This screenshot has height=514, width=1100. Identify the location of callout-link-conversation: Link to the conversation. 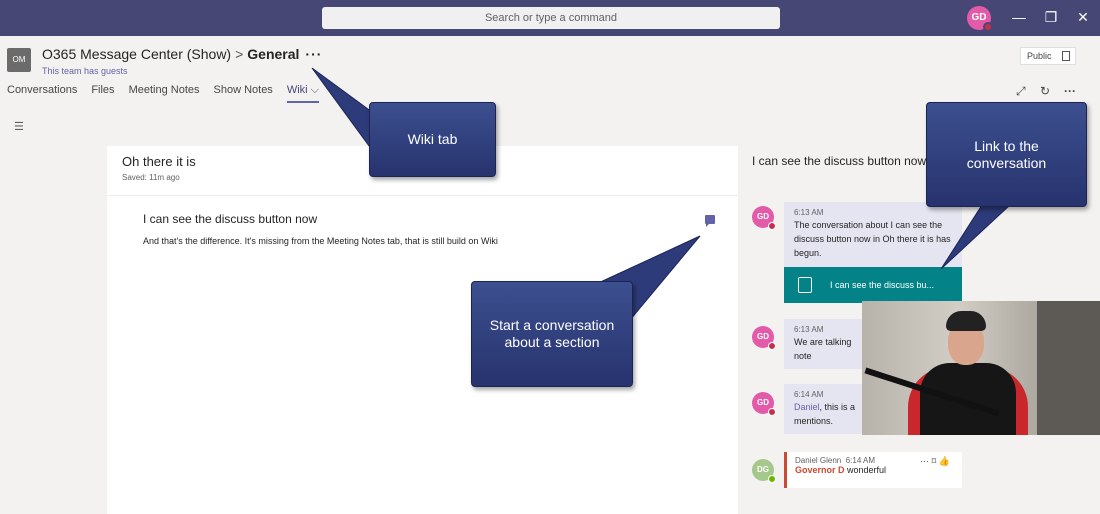
(1006, 154).